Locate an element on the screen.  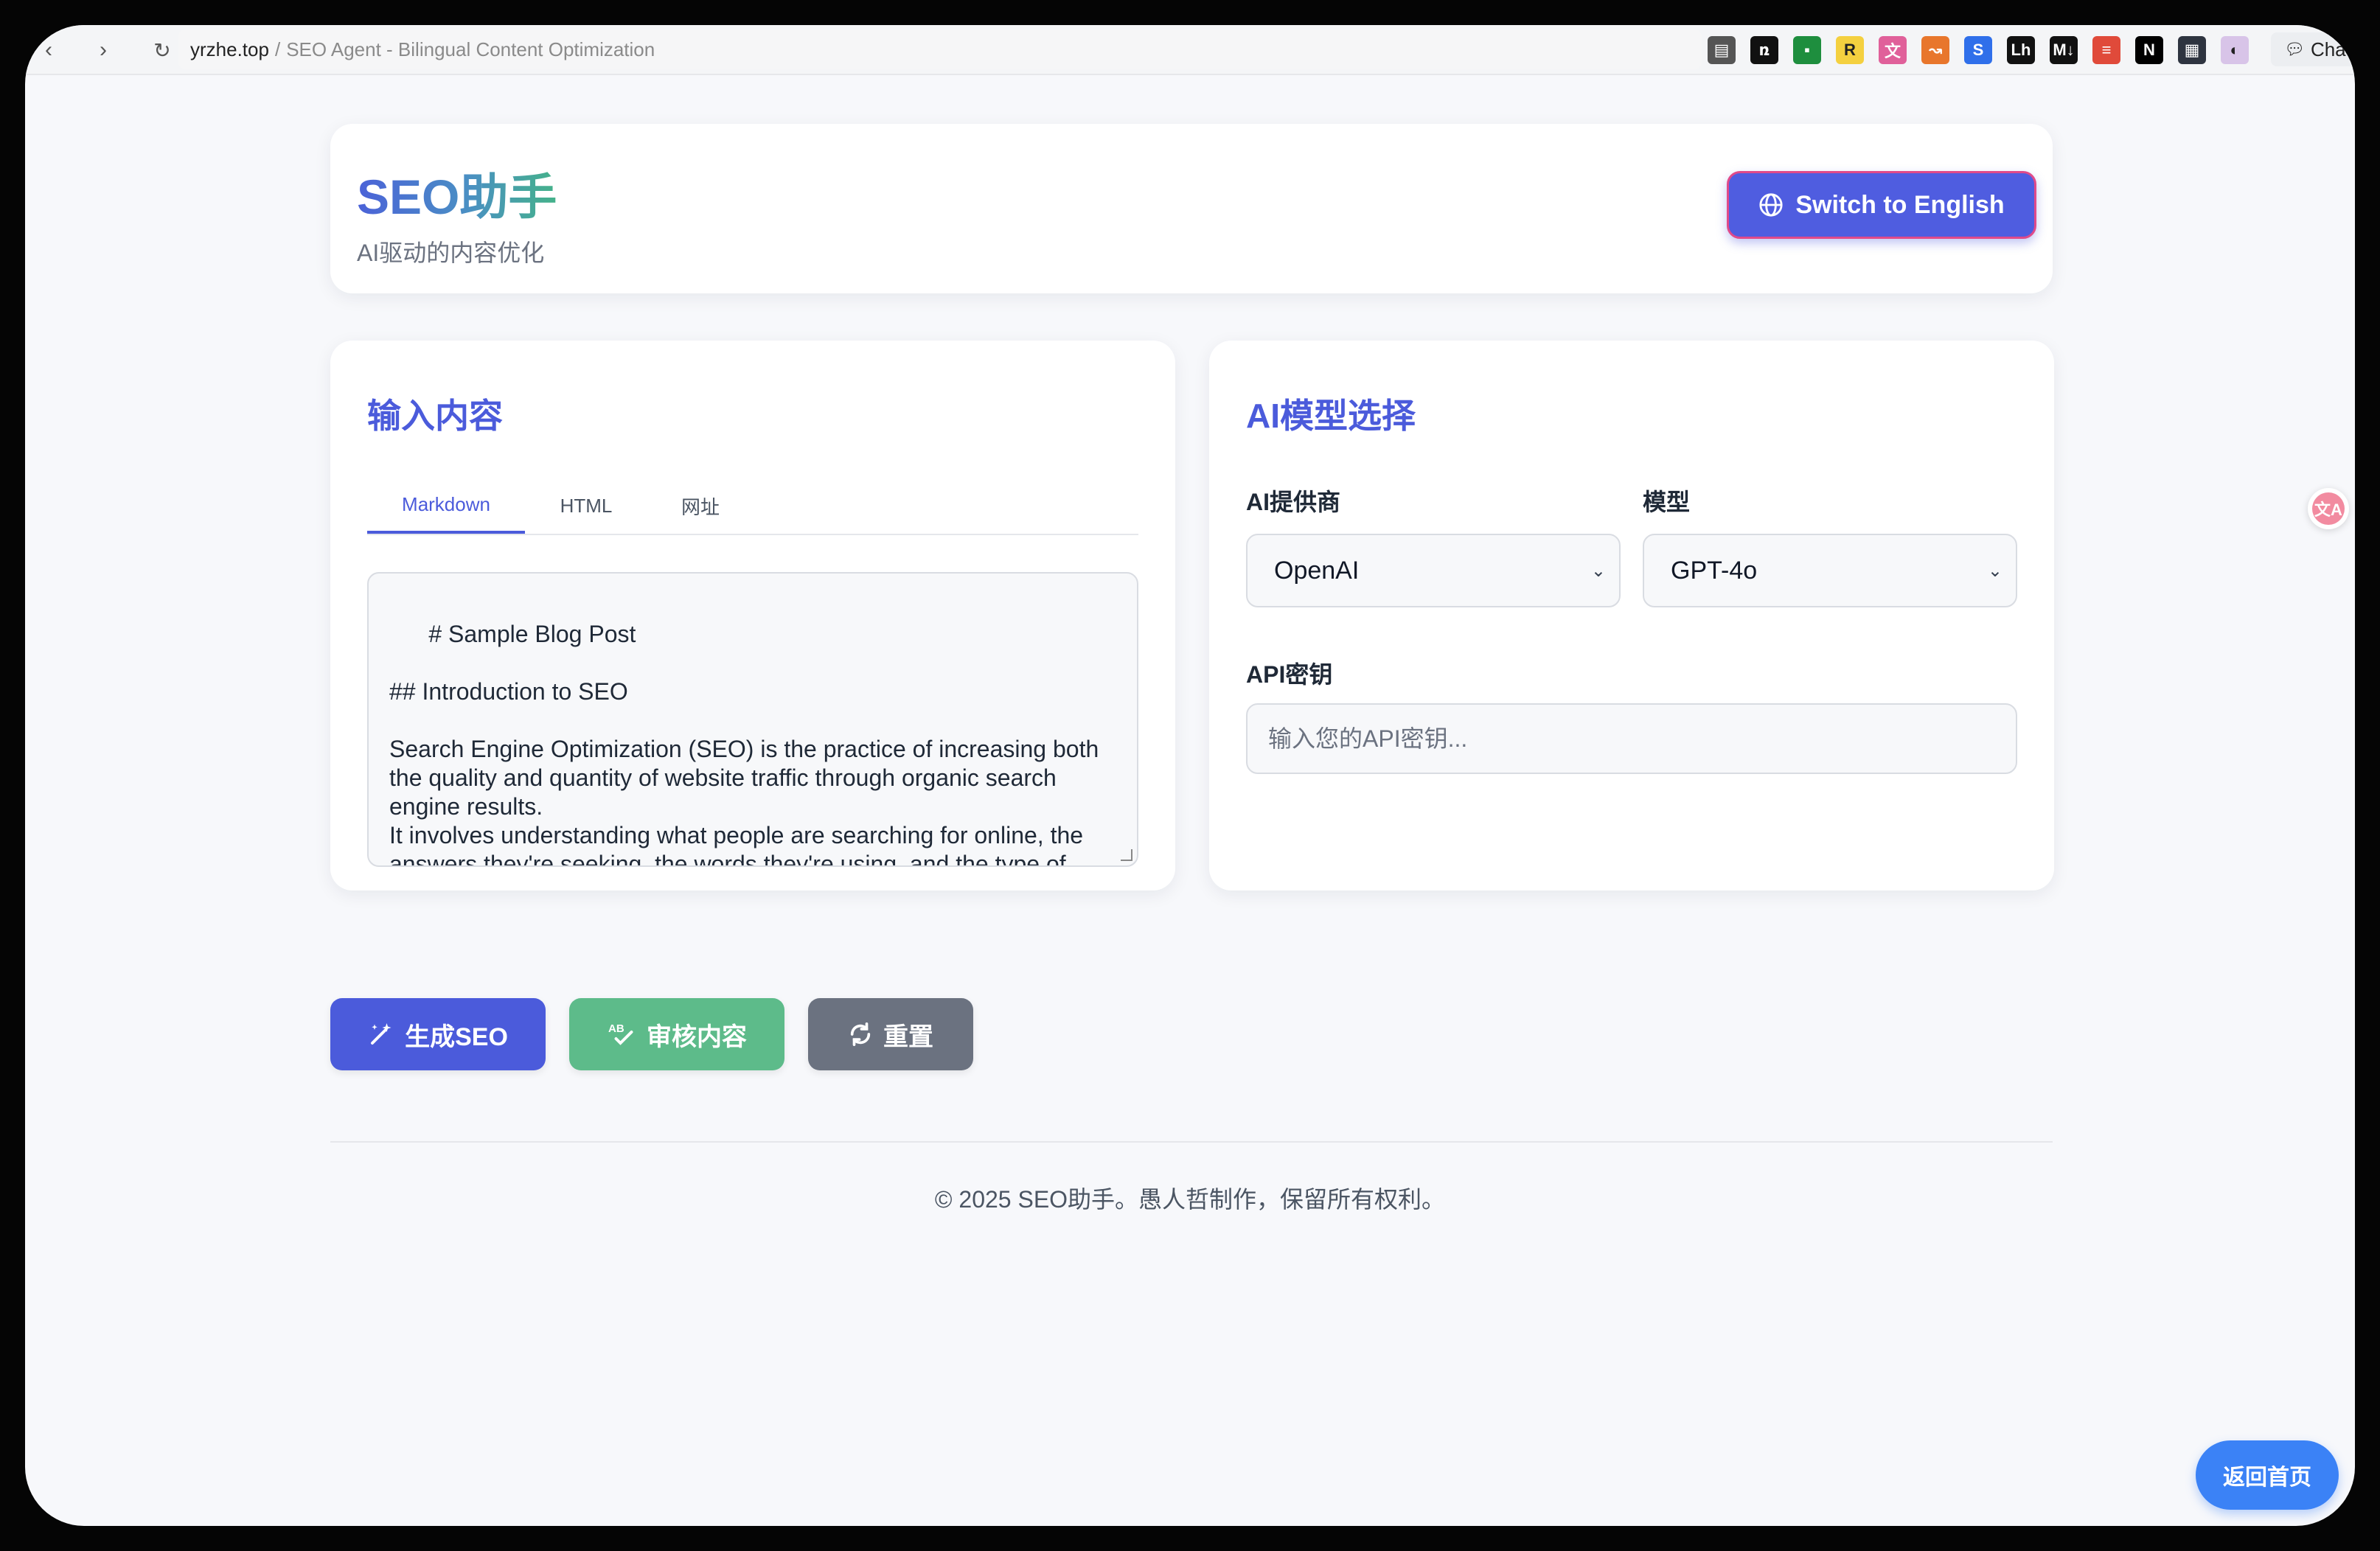
globe-icon is located at coordinates (1771, 205).